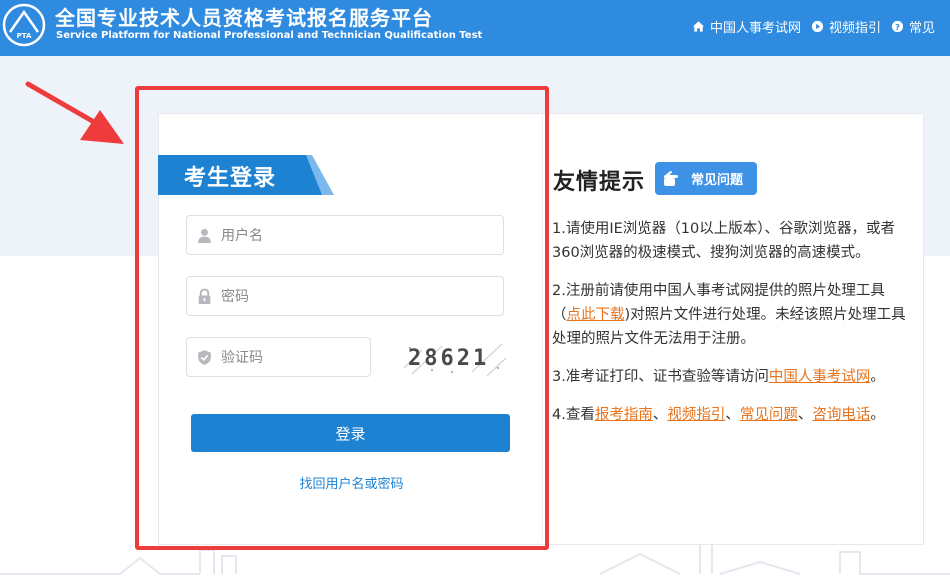  Describe the element at coordinates (356, 236) in the screenshot. I see `username-input` at that location.